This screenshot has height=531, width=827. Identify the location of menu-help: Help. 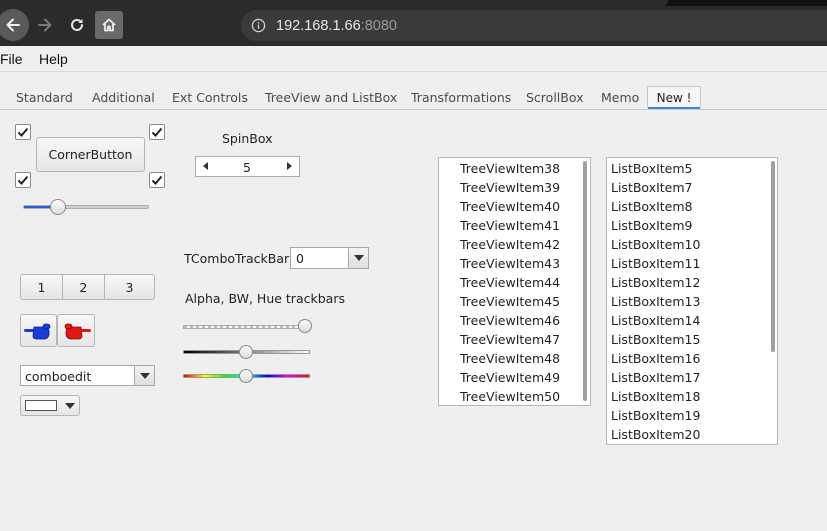
(53, 59).